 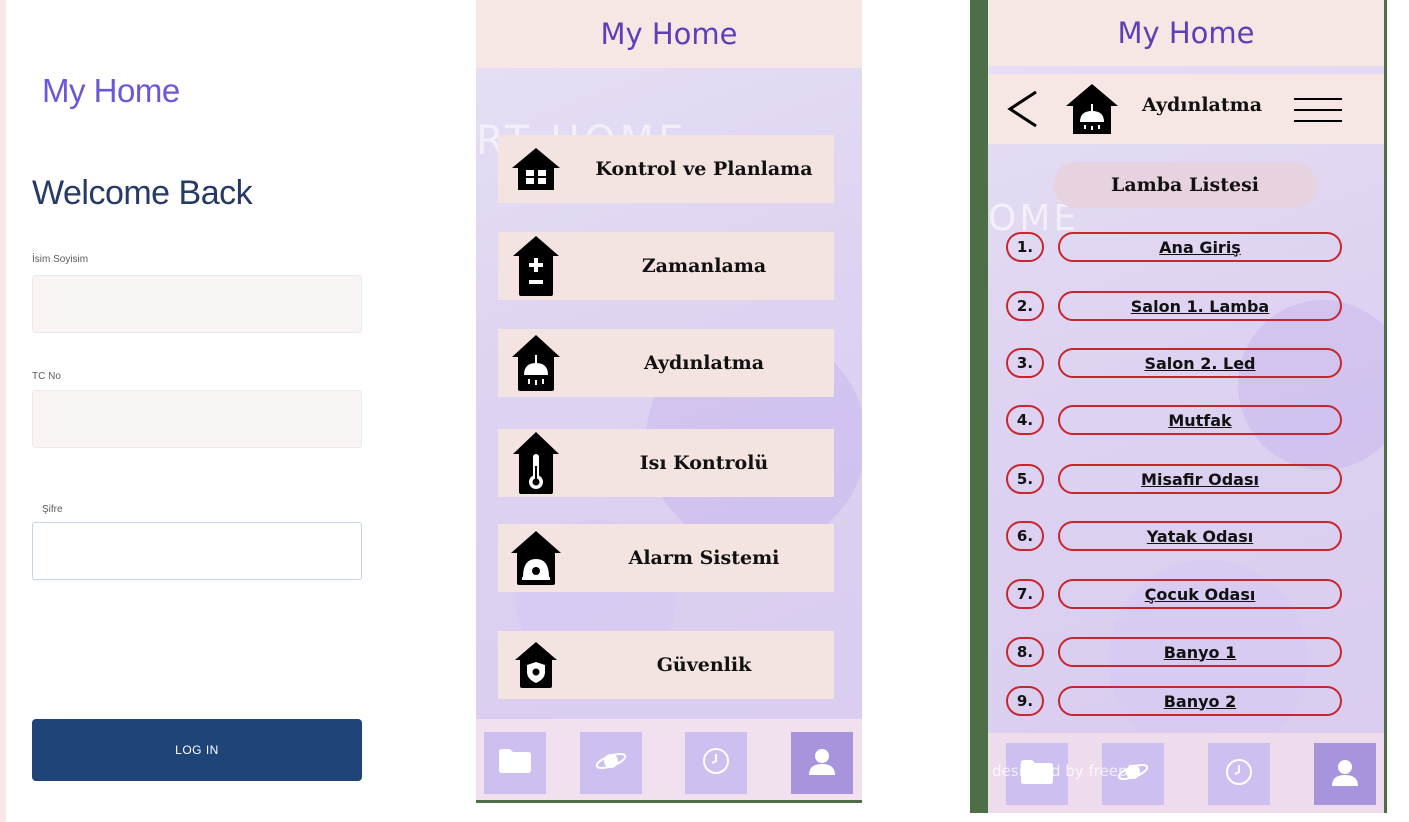 I want to click on password-label: Şifre, so click(x=52, y=509).